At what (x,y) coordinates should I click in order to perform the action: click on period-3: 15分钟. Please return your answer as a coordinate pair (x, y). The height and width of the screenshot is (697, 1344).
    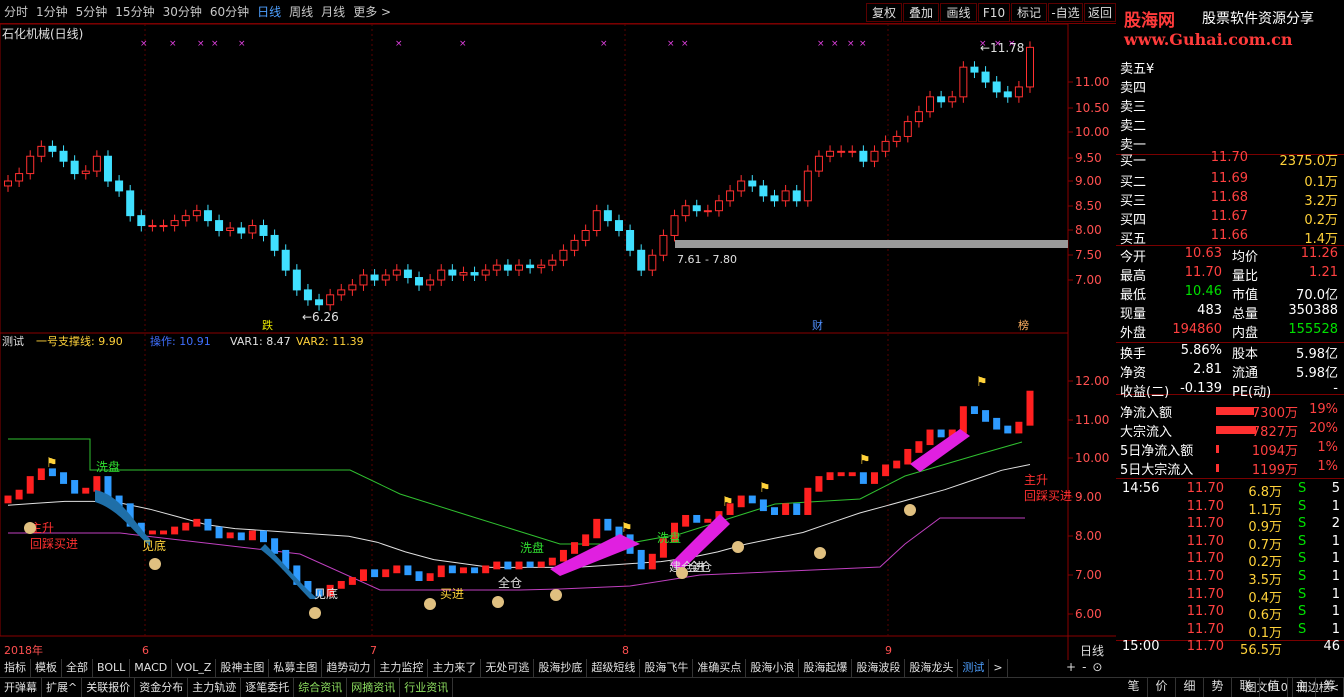
    Looking at the image, I should click on (134, 11).